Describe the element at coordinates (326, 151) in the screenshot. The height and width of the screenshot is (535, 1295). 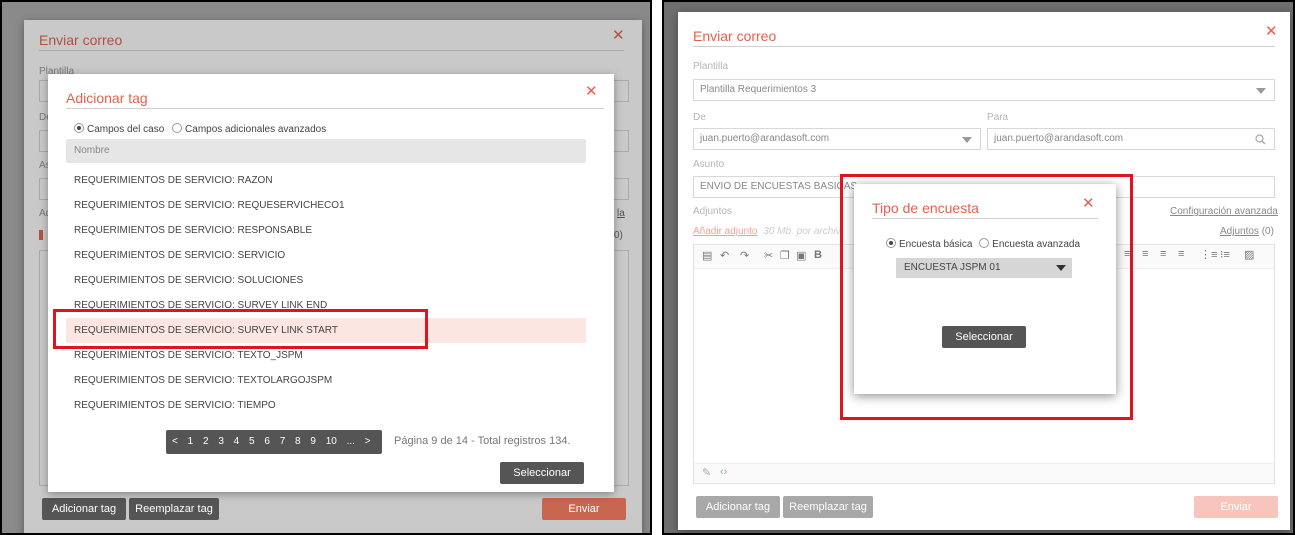
I see `column-header: Nombre` at that location.